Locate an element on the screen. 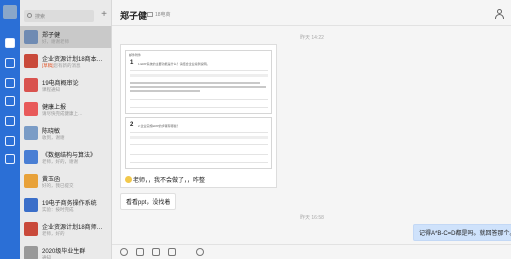 Image resolution: width=511 pixels, height=259 pixels. list-item: 2020级毕业生群 通知 is located at coordinates (65, 250).